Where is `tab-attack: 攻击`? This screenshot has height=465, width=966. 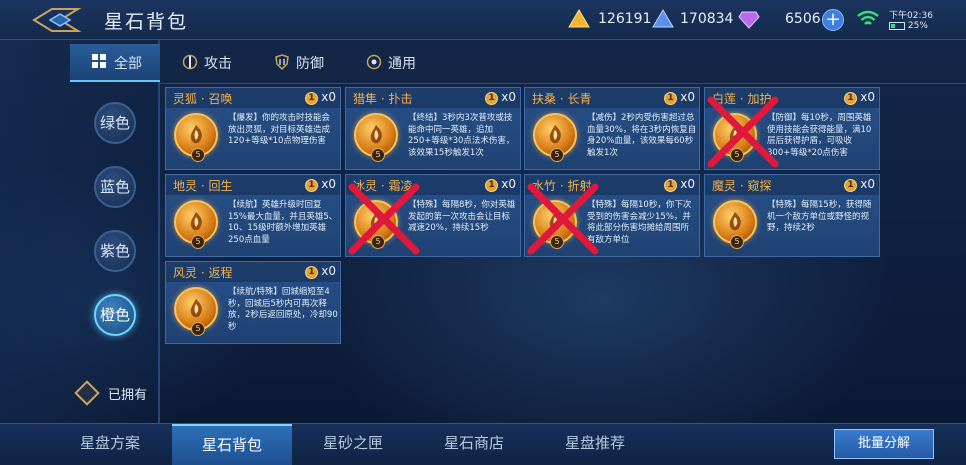 tab-attack: 攻击 is located at coordinates (206, 63).